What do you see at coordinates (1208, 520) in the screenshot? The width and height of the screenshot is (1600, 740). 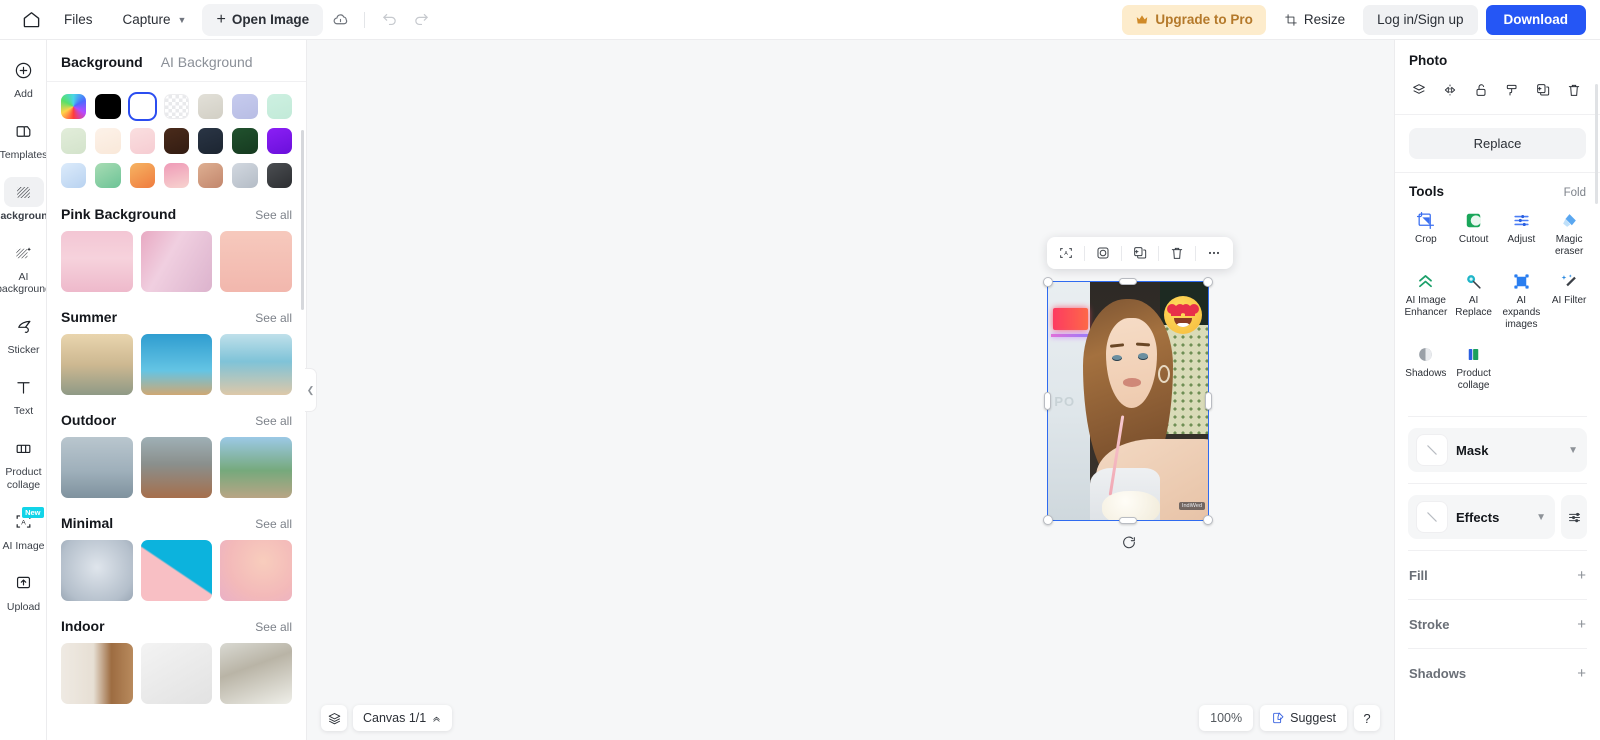 I see `resize-handle-bottom-right` at bounding box center [1208, 520].